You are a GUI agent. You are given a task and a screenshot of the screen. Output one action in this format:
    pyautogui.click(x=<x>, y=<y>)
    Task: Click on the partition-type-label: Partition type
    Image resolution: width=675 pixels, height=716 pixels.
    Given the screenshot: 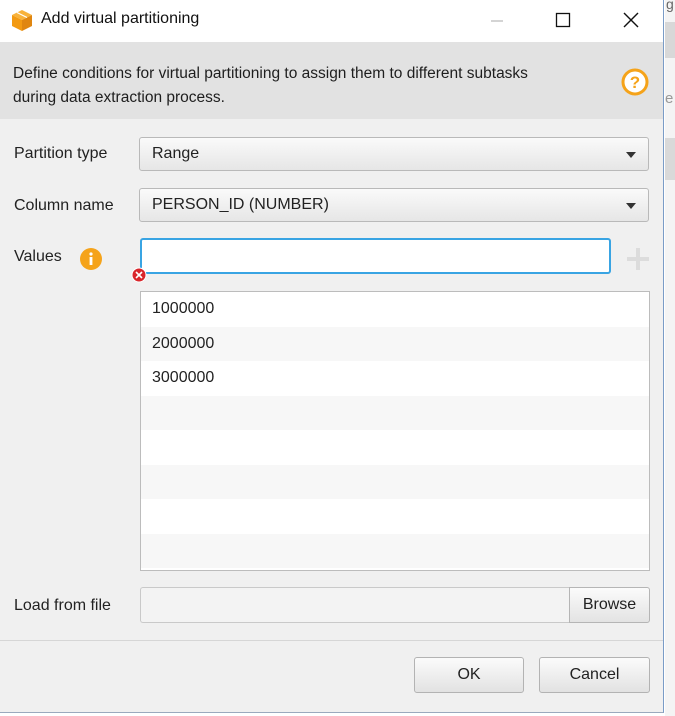 What is the action you would take?
    pyautogui.click(x=61, y=153)
    